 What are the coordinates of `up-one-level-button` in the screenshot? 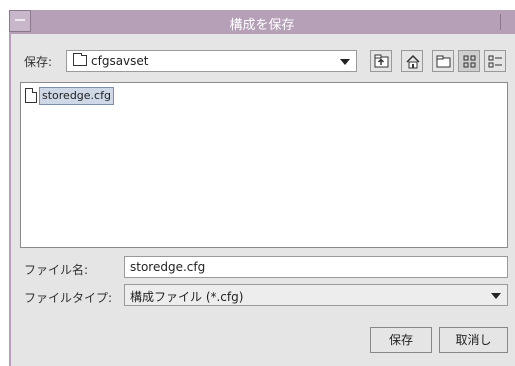 It's located at (381, 61).